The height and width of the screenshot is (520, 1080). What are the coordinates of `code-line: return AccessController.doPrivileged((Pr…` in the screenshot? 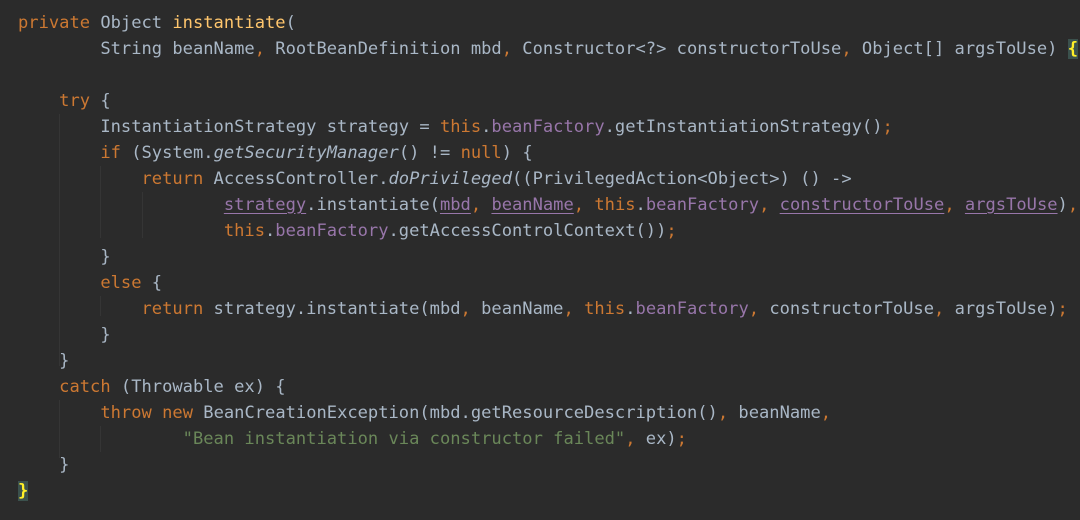 It's located at (540, 179).